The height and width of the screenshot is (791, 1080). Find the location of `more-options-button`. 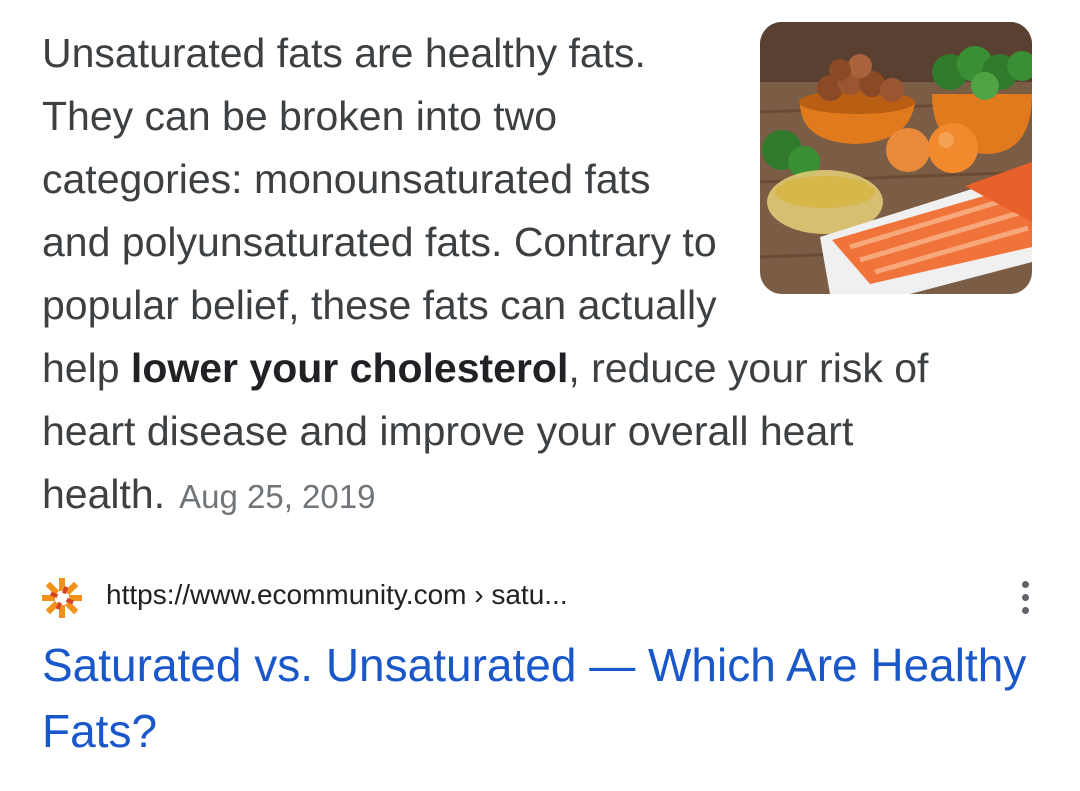

more-options-button is located at coordinates (1025, 597).